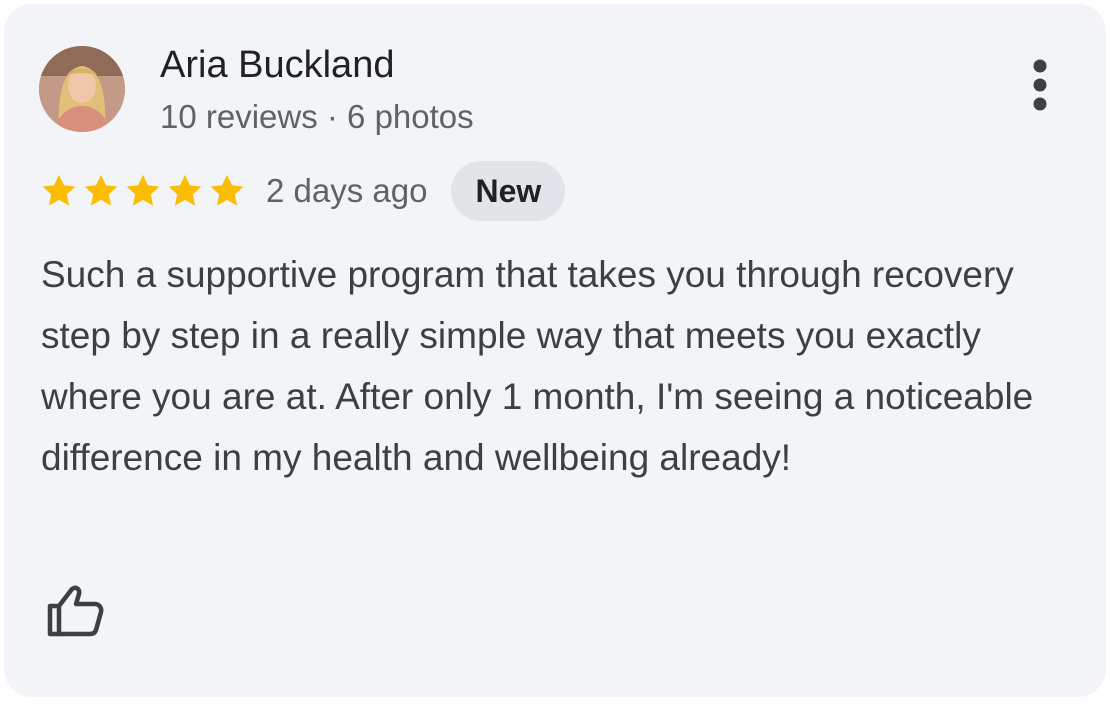  Describe the element at coordinates (508, 191) in the screenshot. I see `new-badge: New` at that location.